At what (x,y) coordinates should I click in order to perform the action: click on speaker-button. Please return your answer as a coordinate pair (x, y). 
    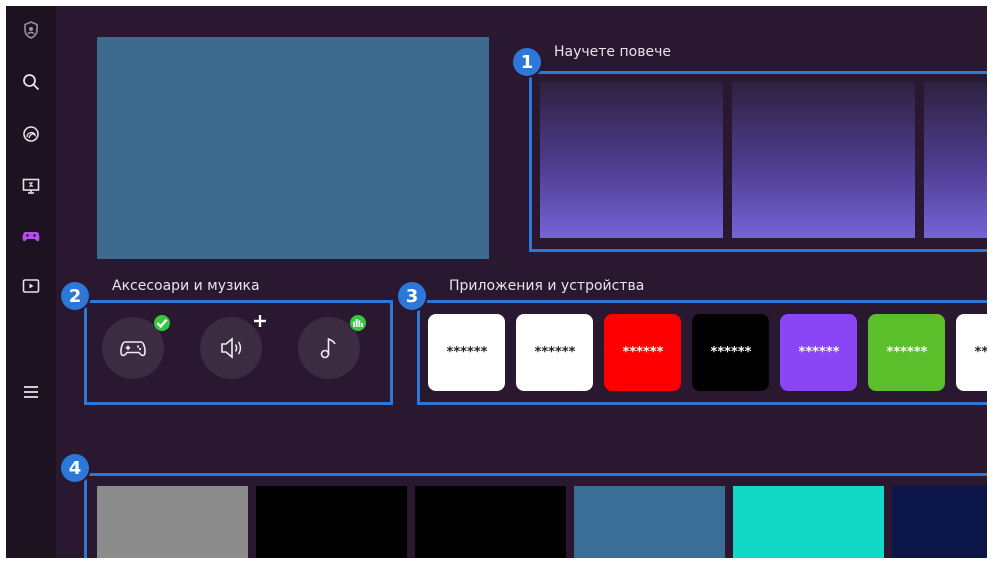
    Looking at the image, I should click on (233, 347).